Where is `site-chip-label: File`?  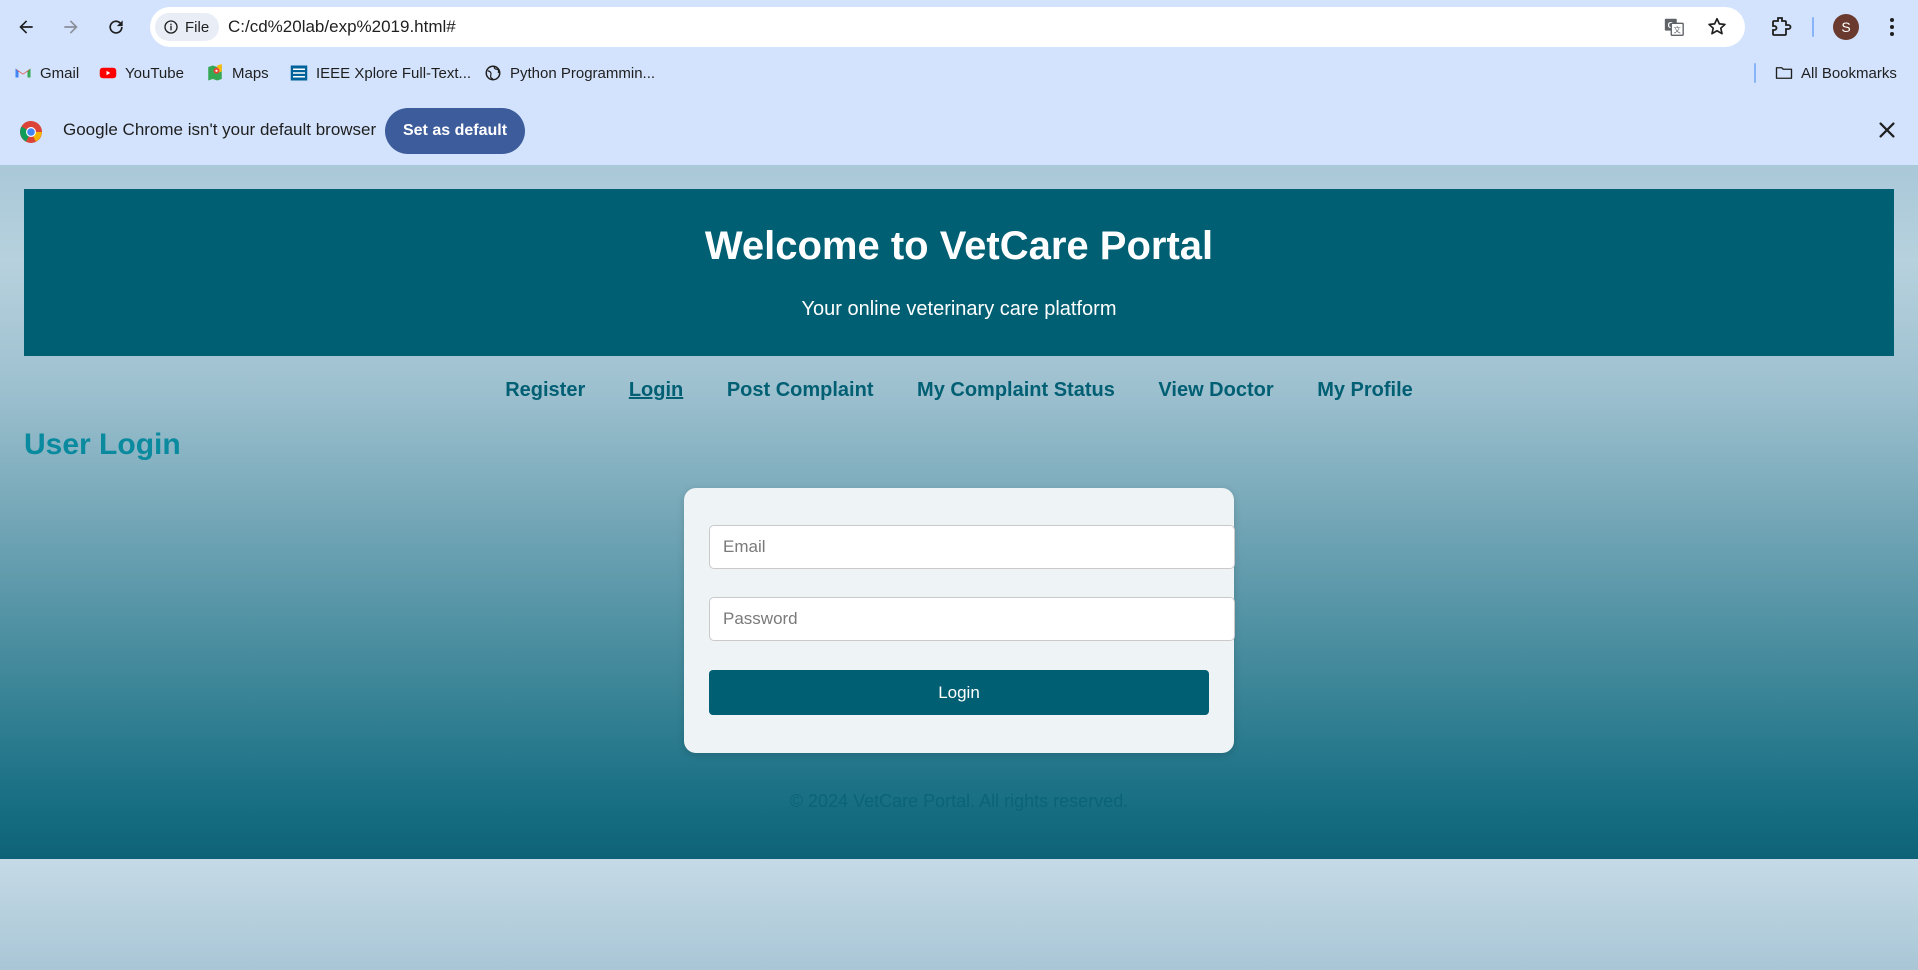
site-chip-label: File is located at coordinates (197, 27).